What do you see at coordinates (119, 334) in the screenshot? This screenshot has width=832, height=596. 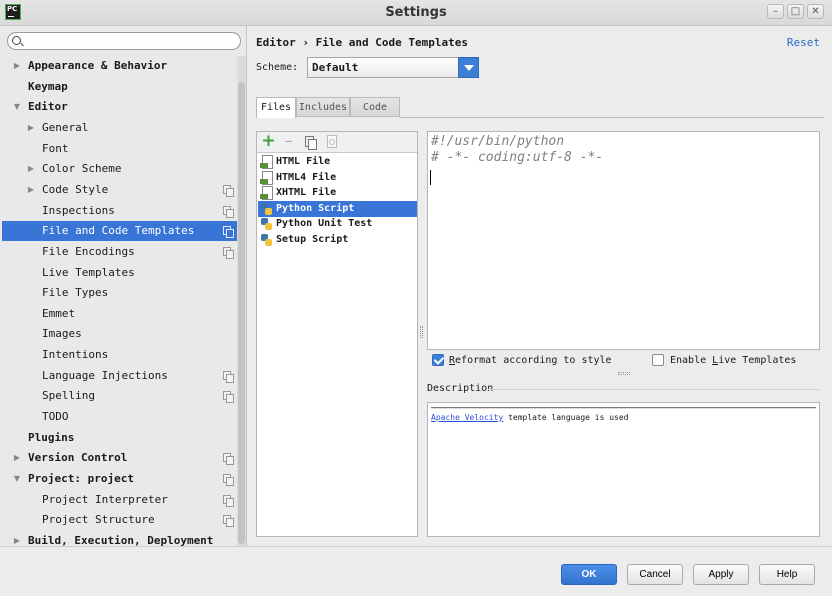 I see `sidebar-item-images: Images` at bounding box center [119, 334].